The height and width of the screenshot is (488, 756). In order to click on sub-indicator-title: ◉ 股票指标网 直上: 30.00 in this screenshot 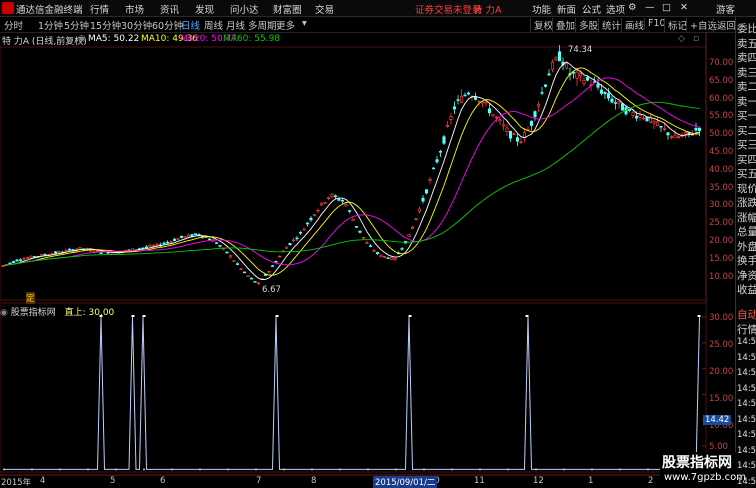, I will do `click(57, 311)`.